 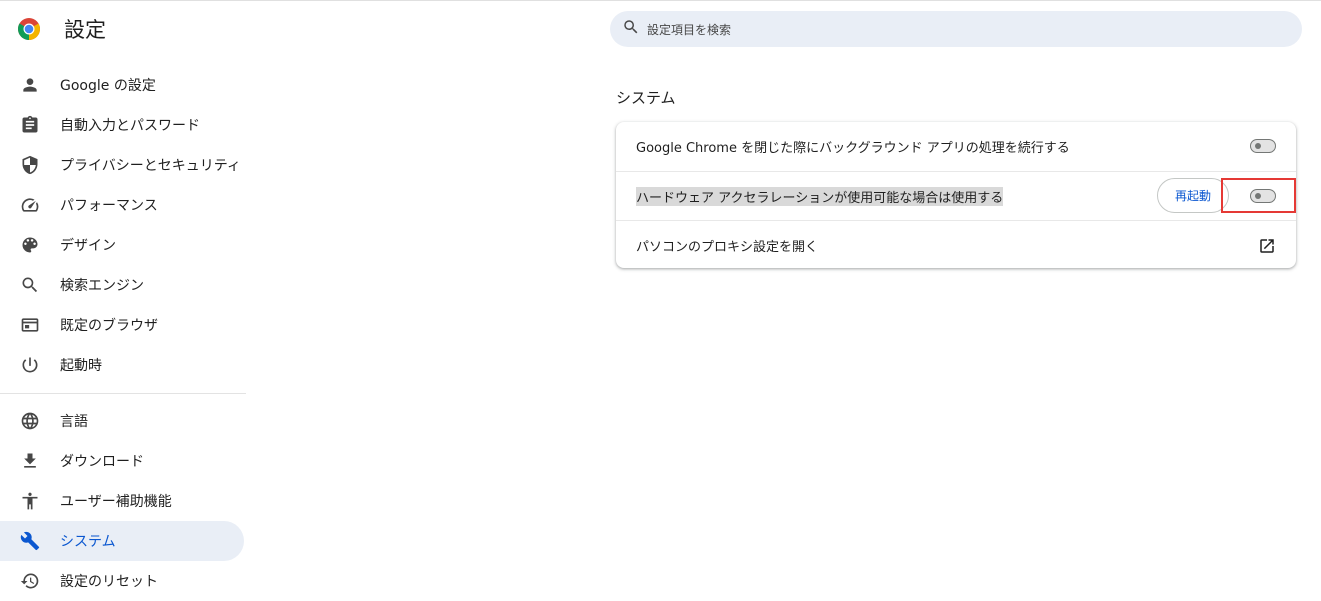 I want to click on browser-window-icon, so click(x=30, y=325).